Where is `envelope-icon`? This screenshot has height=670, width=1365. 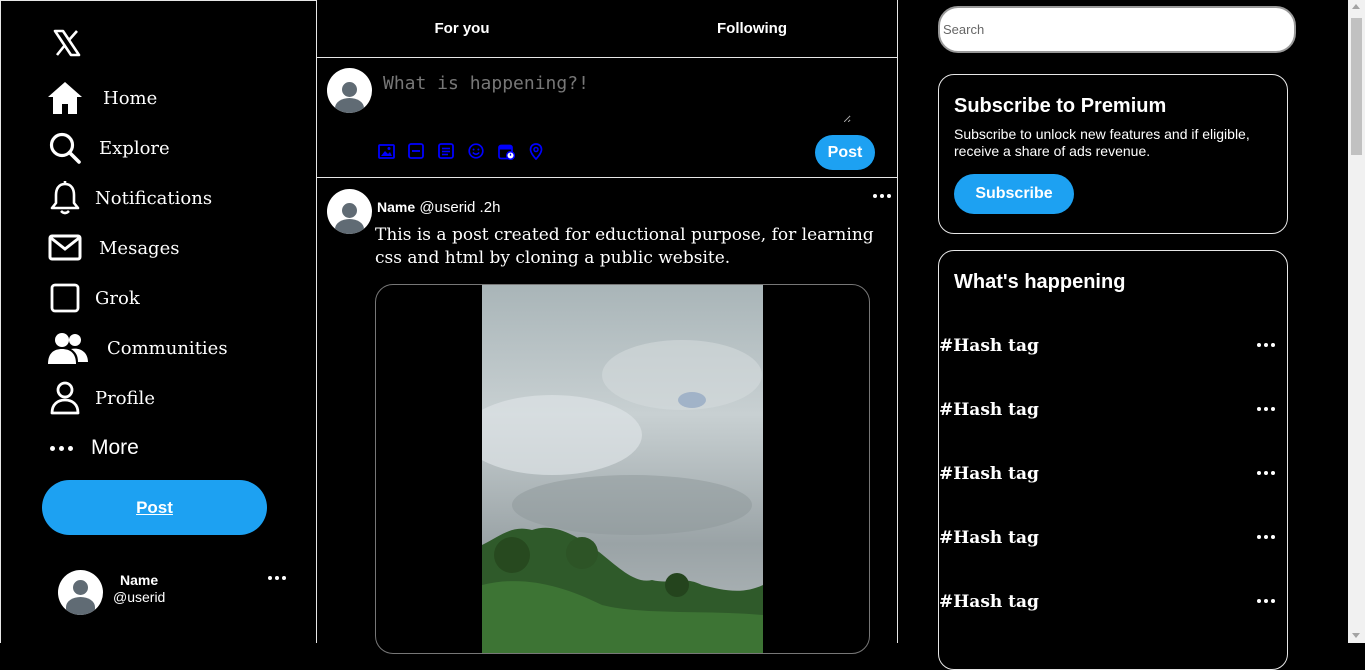
envelope-icon is located at coordinates (65, 248).